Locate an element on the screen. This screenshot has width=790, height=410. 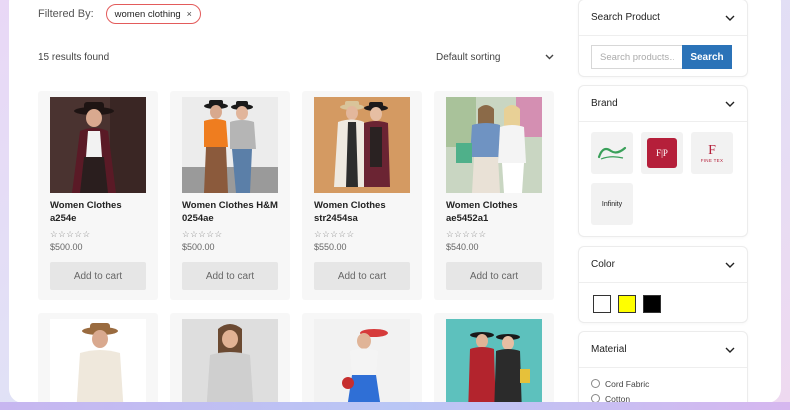
brand-logo-finetex: F FINE TEX is located at coordinates (712, 153).